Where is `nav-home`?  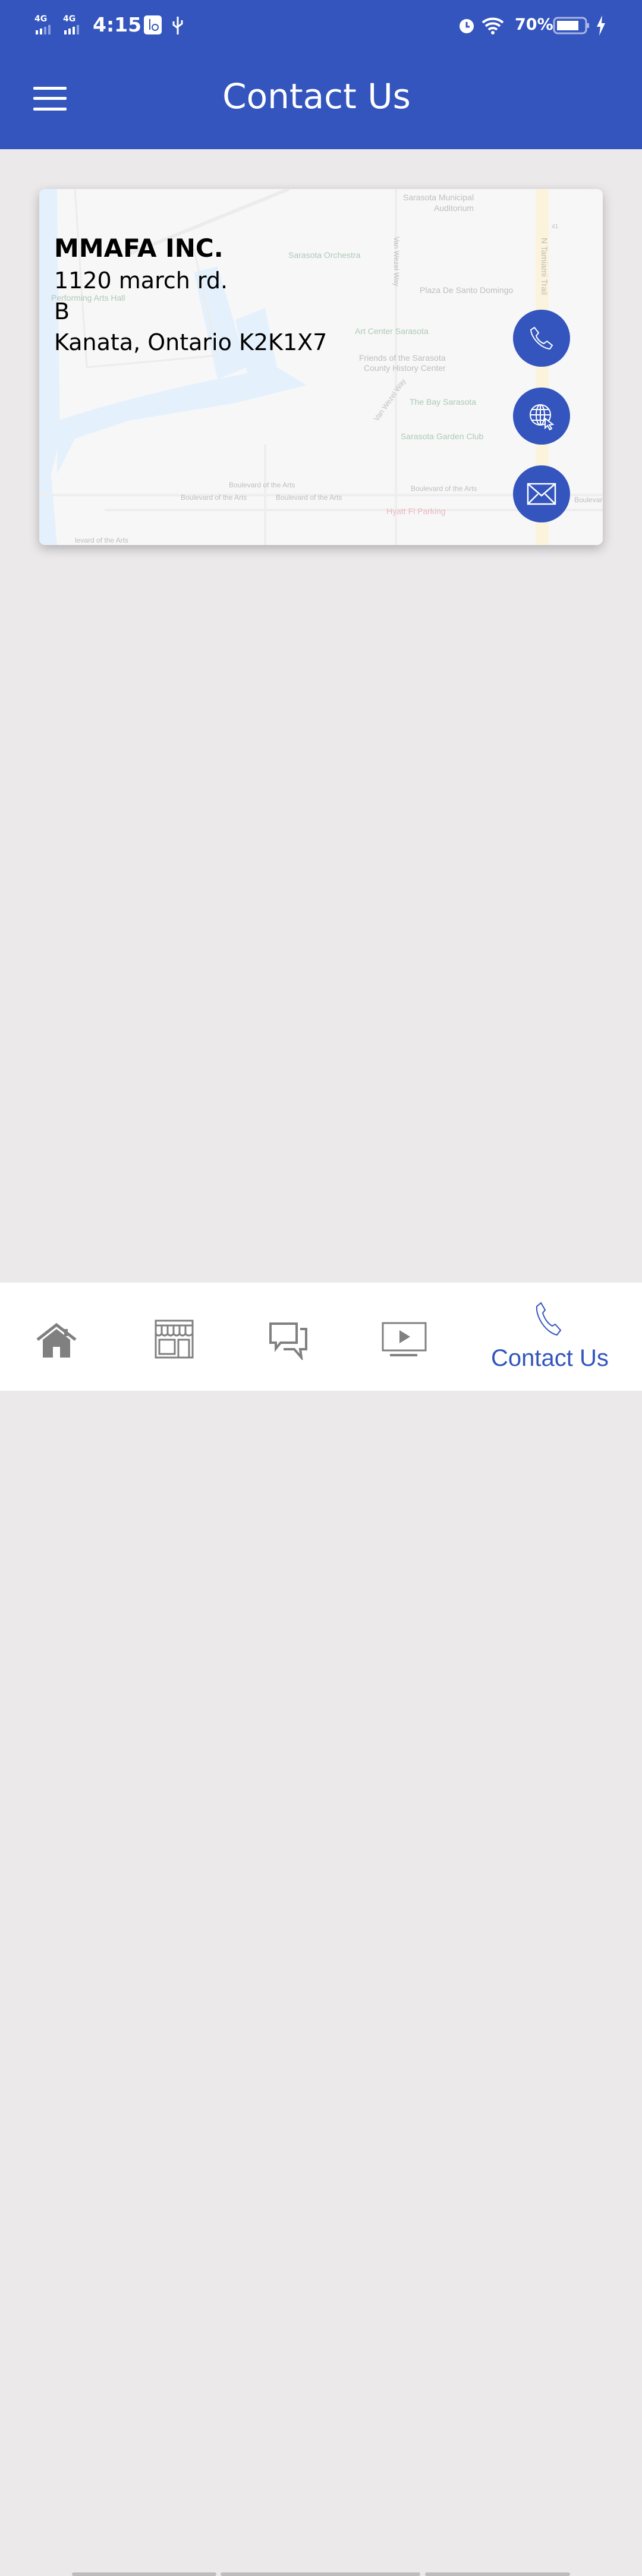 nav-home is located at coordinates (56, 1342).